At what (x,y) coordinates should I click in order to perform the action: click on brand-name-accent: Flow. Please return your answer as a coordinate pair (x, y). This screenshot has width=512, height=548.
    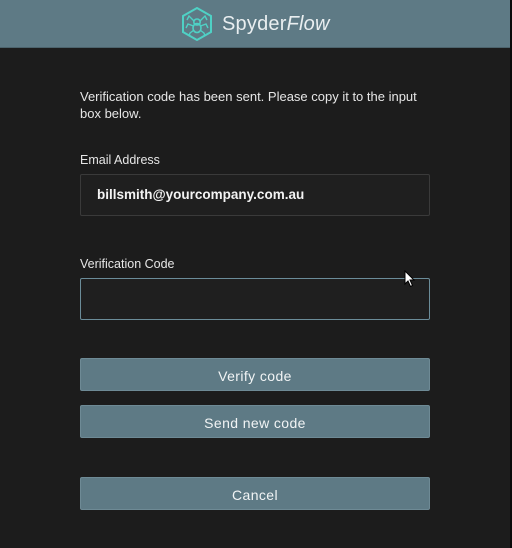
    Looking at the image, I should click on (308, 23).